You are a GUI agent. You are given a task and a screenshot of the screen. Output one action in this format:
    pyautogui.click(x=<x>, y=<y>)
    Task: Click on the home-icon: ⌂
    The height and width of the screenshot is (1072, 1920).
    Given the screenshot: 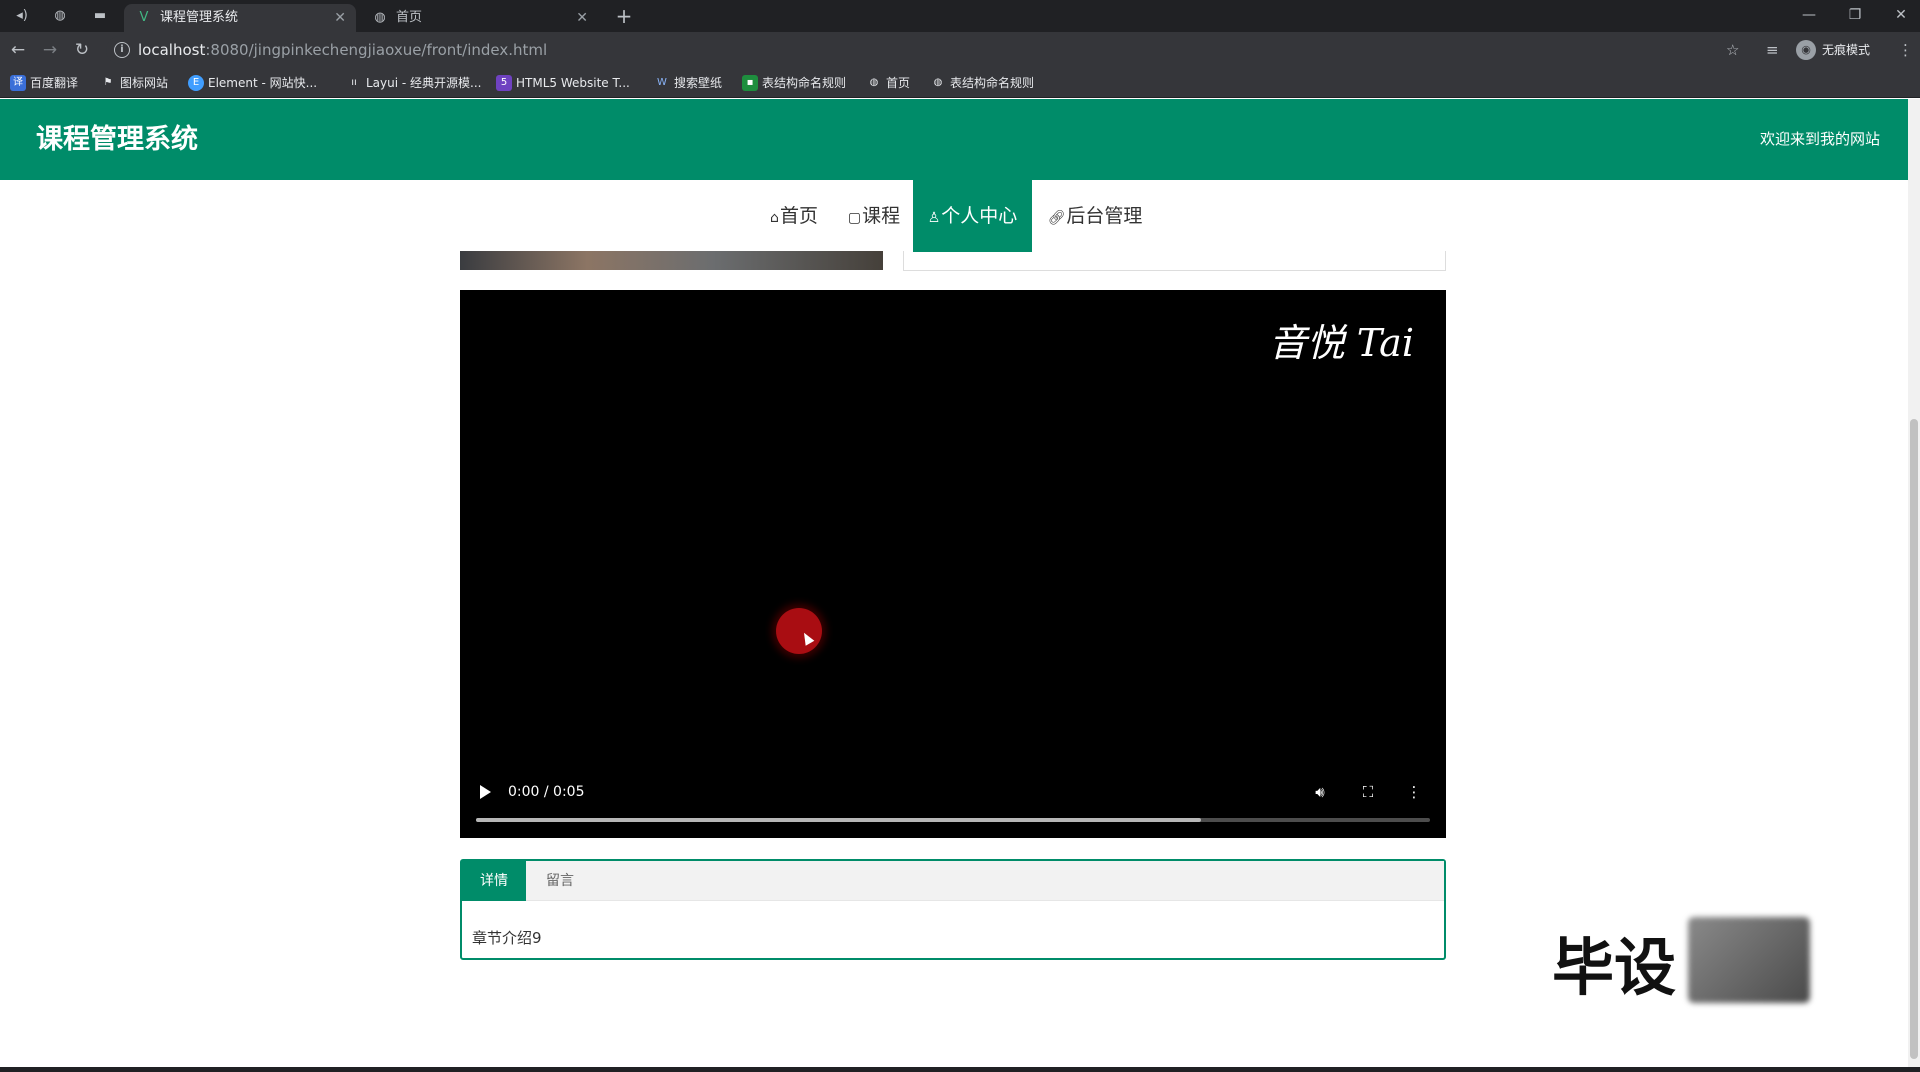 What is the action you would take?
    pyautogui.click(x=774, y=218)
    